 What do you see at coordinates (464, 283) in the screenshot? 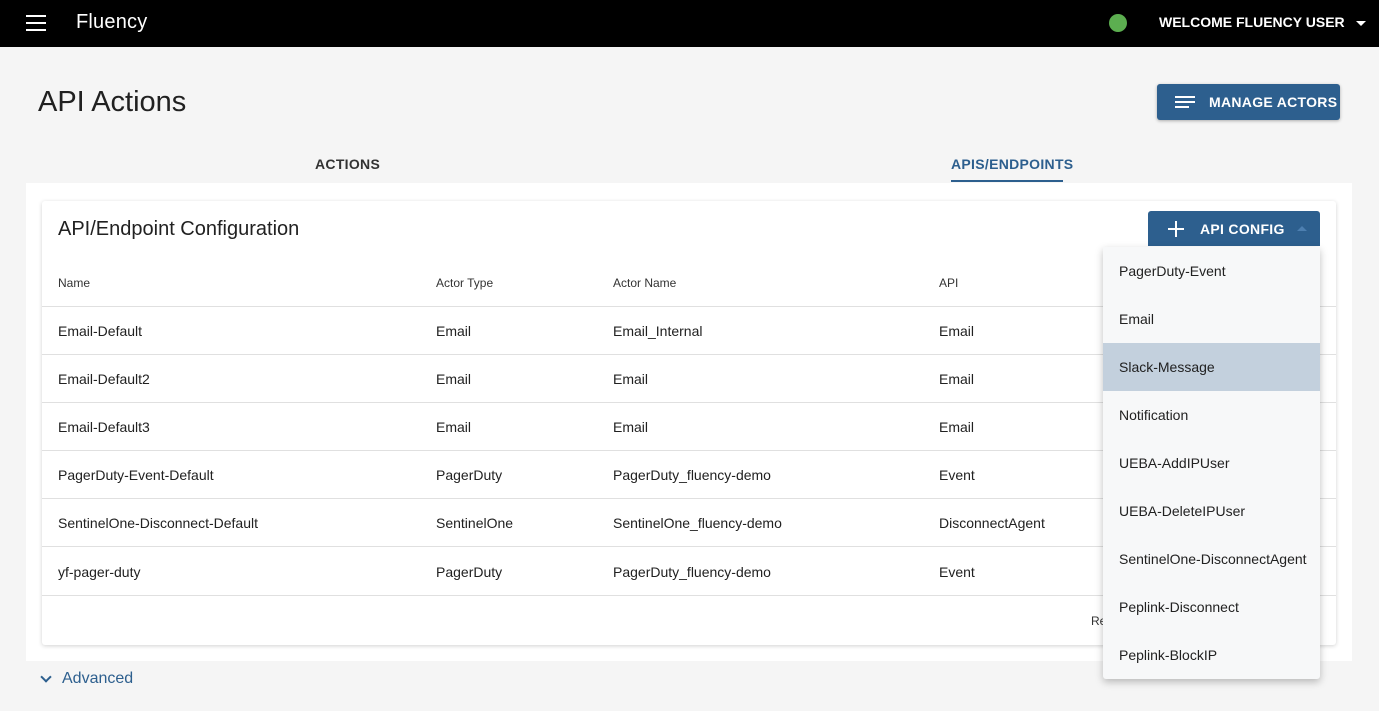
I see `column-header-actor-type: Actor Type` at bounding box center [464, 283].